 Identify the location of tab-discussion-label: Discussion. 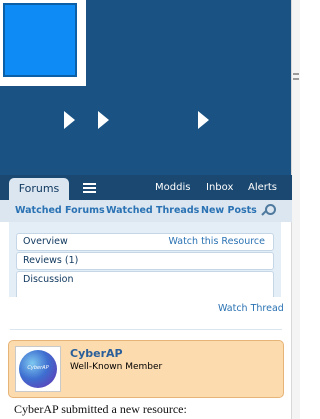
(48, 279).